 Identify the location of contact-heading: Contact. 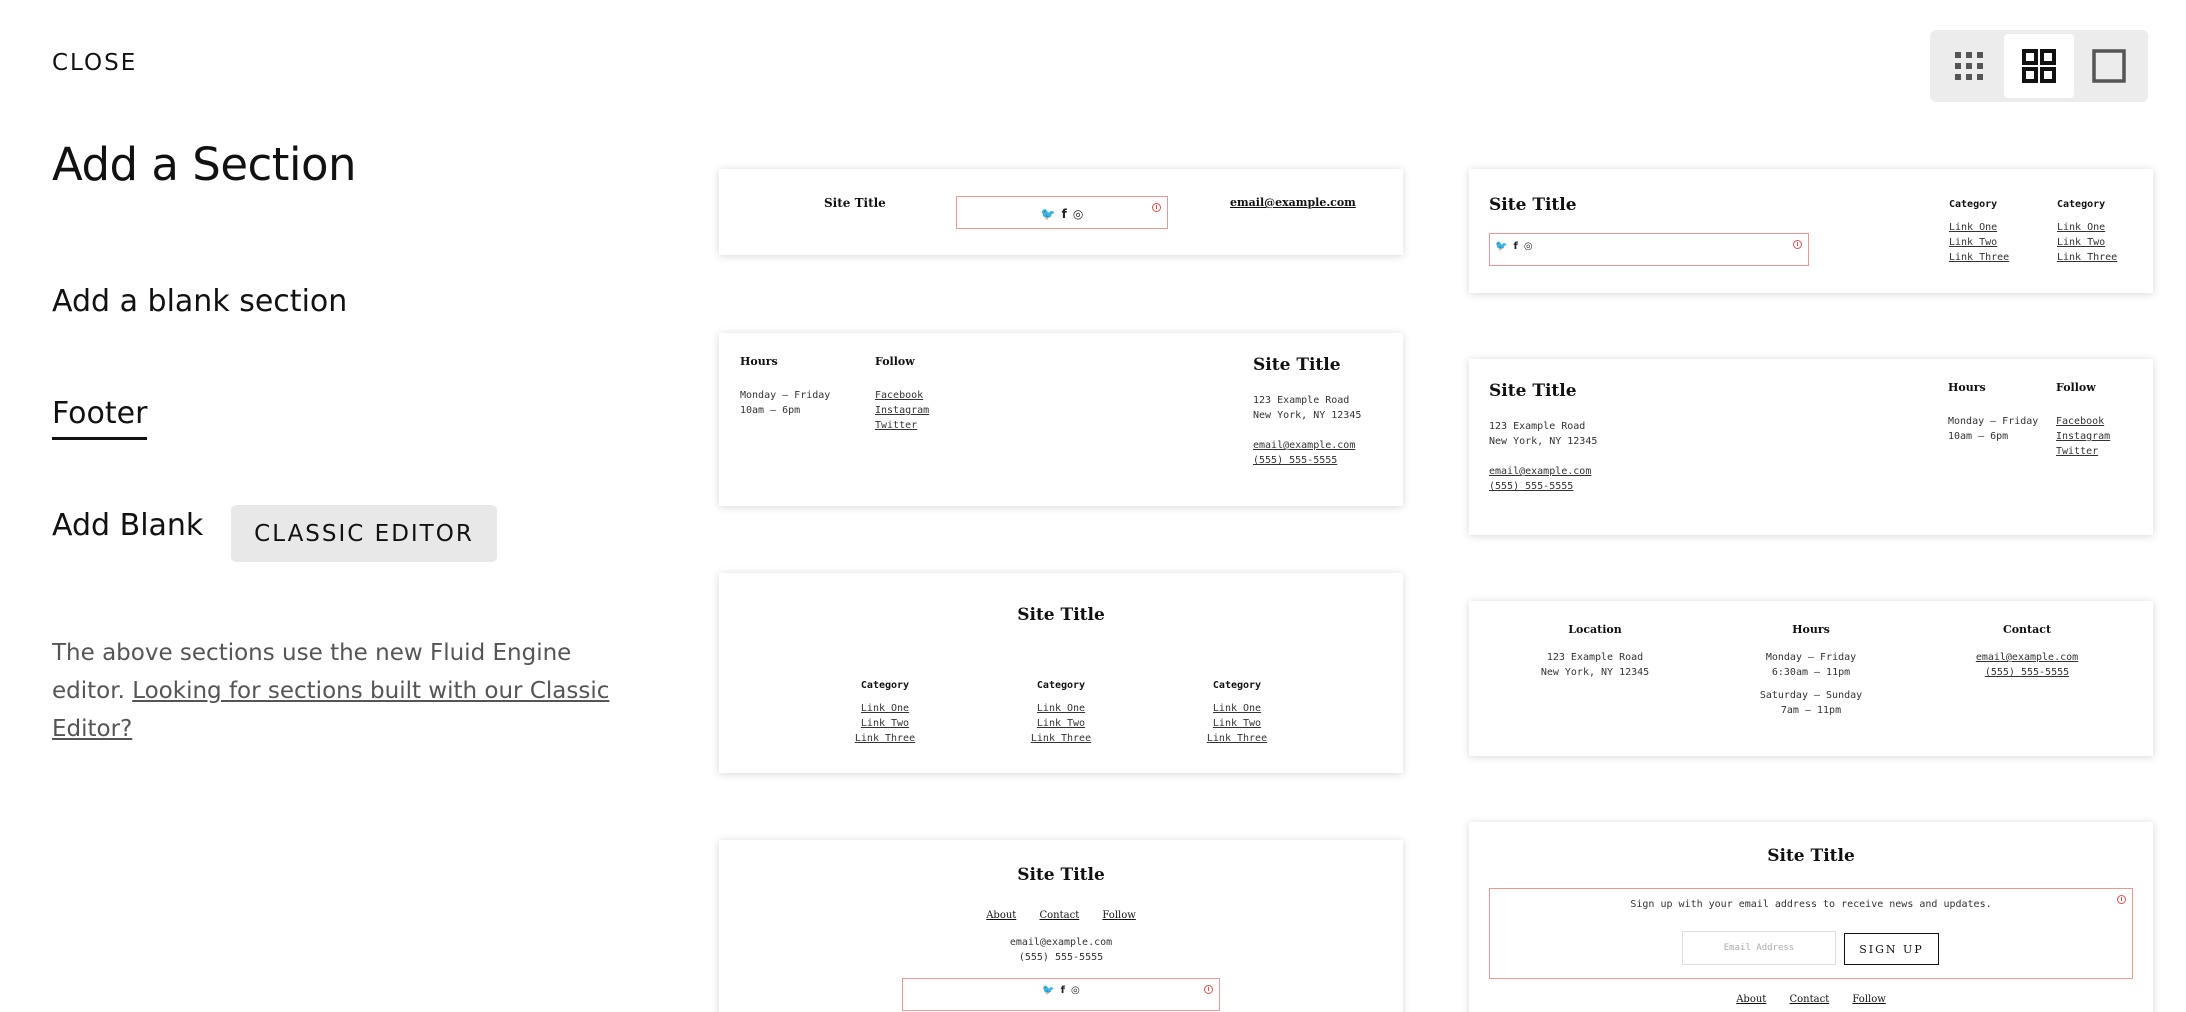
(2027, 629).